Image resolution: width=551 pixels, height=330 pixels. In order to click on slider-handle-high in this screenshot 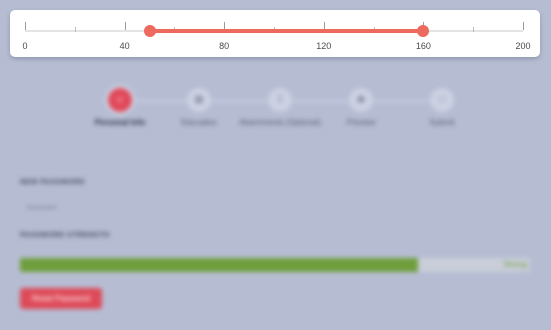, I will do `click(423, 31)`.